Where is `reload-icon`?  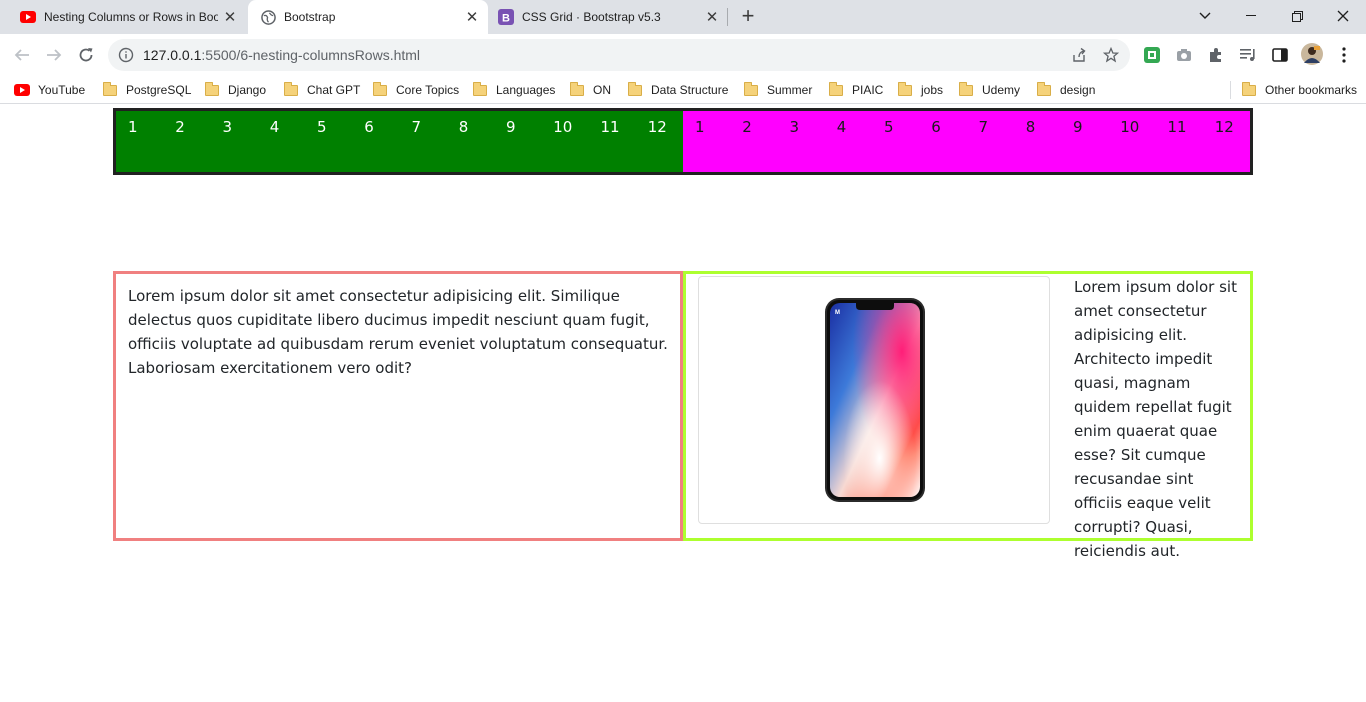
reload-icon is located at coordinates (86, 55).